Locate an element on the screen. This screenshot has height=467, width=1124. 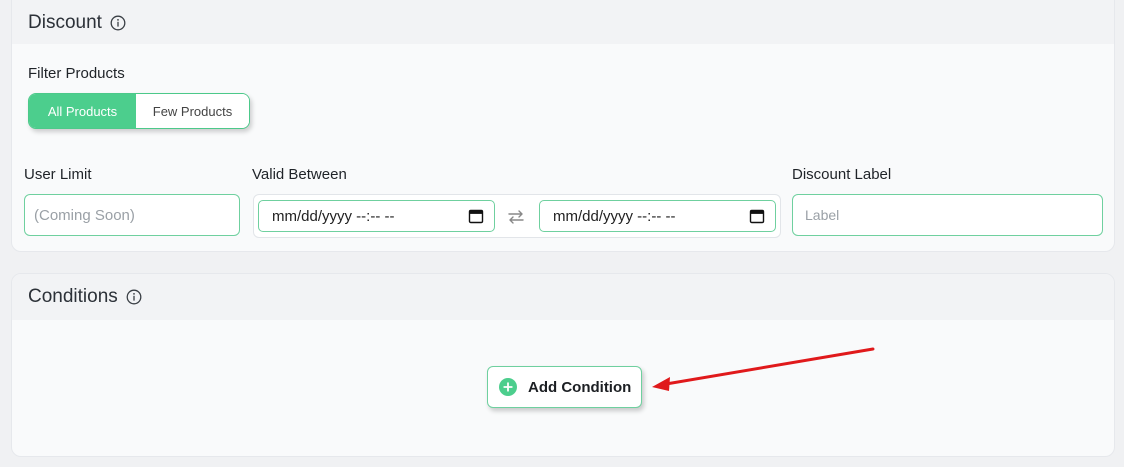
all-products-option: All Products is located at coordinates (82, 111).